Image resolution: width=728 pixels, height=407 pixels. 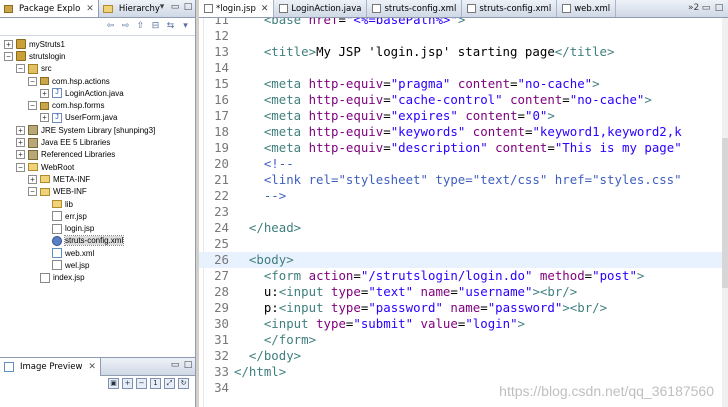 I want to click on actual-size-icon: 1, so click(x=155, y=383).